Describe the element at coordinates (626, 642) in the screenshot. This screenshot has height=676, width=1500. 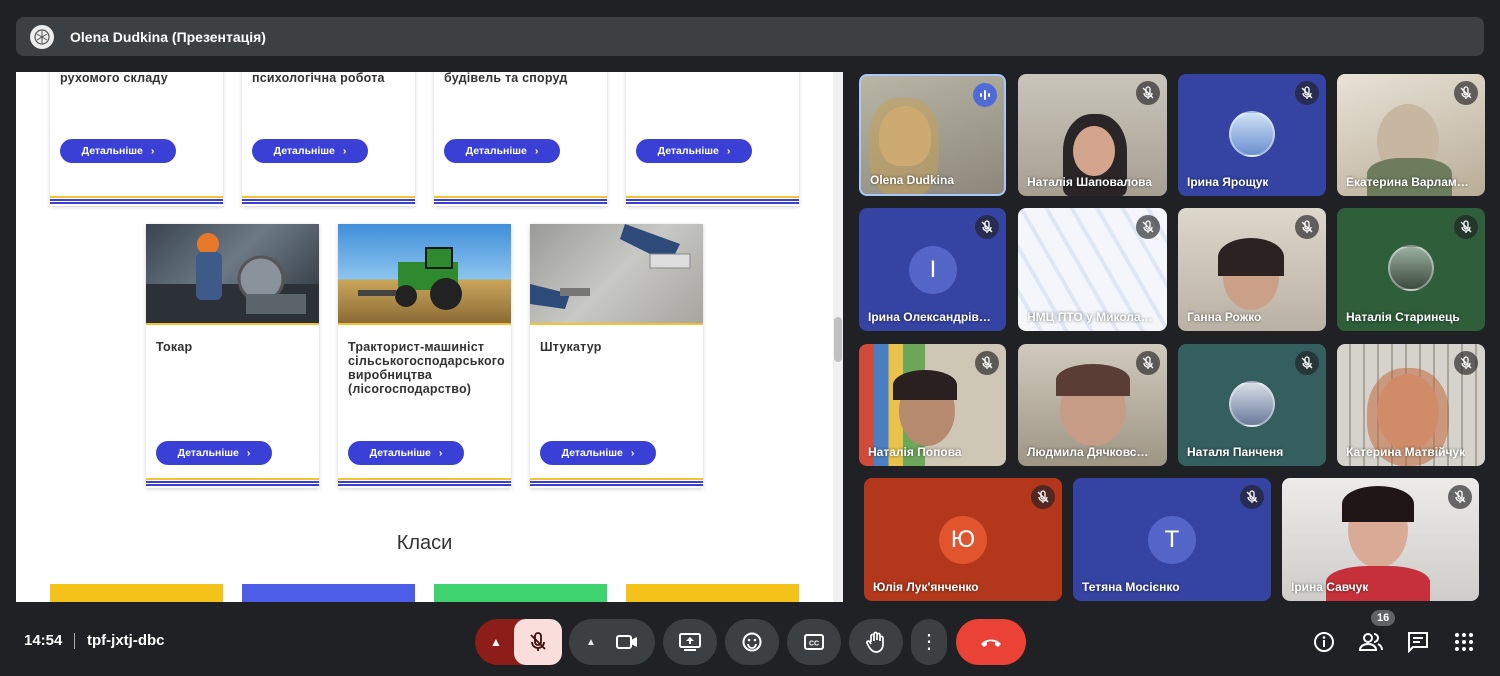
I see `camera-icon` at that location.